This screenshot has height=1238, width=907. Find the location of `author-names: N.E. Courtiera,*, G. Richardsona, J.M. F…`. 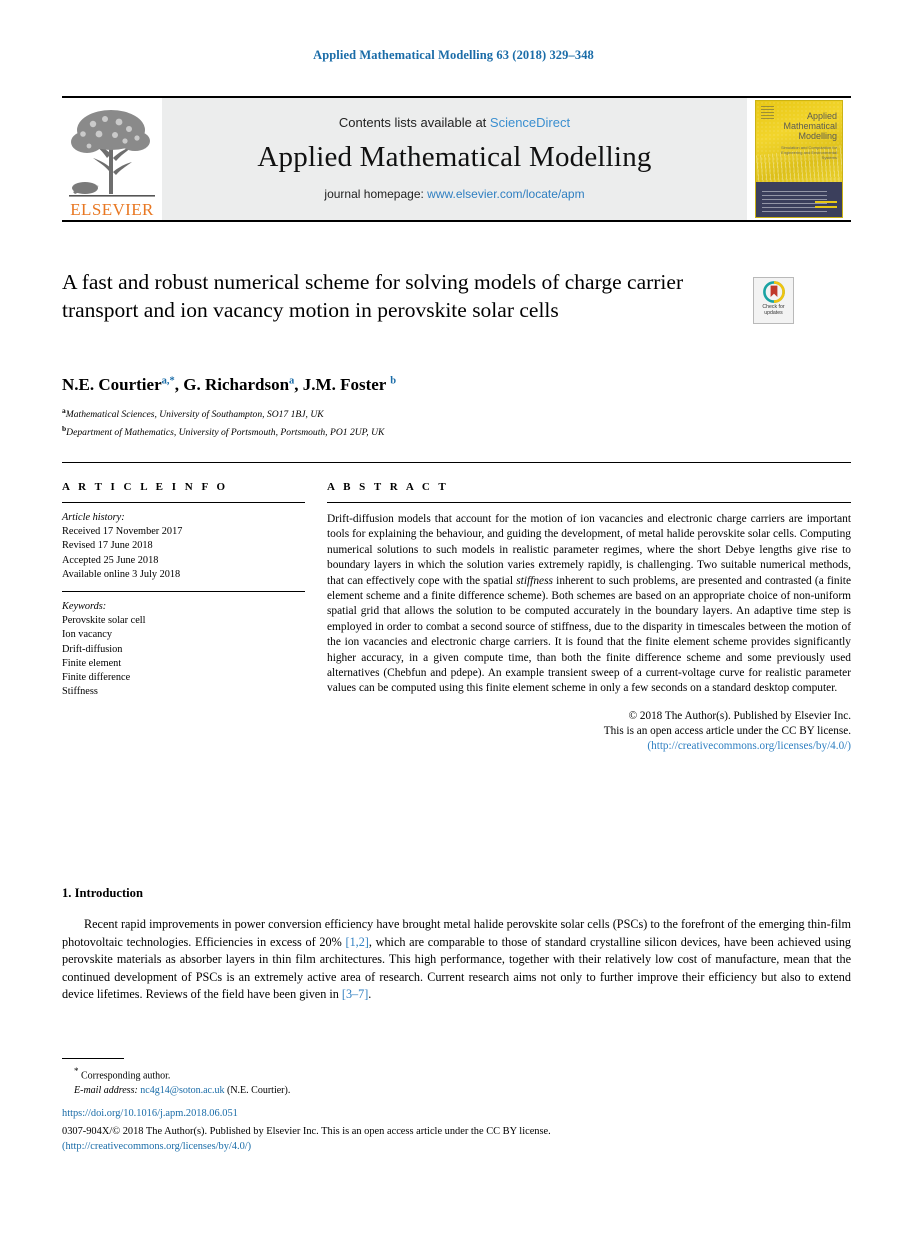

author-names: N.E. Courtiera,*, G. Richardsona, J.M. F… is located at coordinates (229, 384).